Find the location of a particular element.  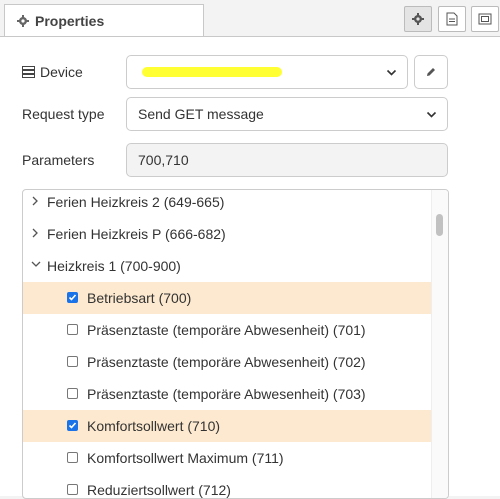

appearance-button is located at coordinates (485, 19).